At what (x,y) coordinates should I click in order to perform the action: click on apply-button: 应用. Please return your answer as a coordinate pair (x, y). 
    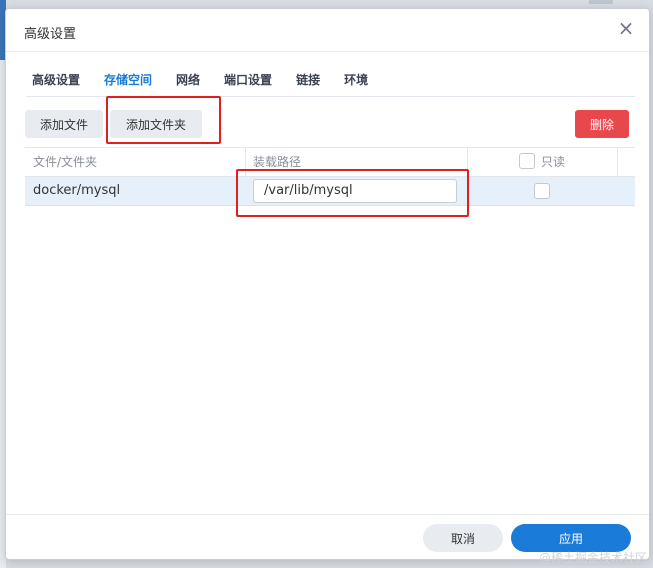
    Looking at the image, I should click on (571, 538).